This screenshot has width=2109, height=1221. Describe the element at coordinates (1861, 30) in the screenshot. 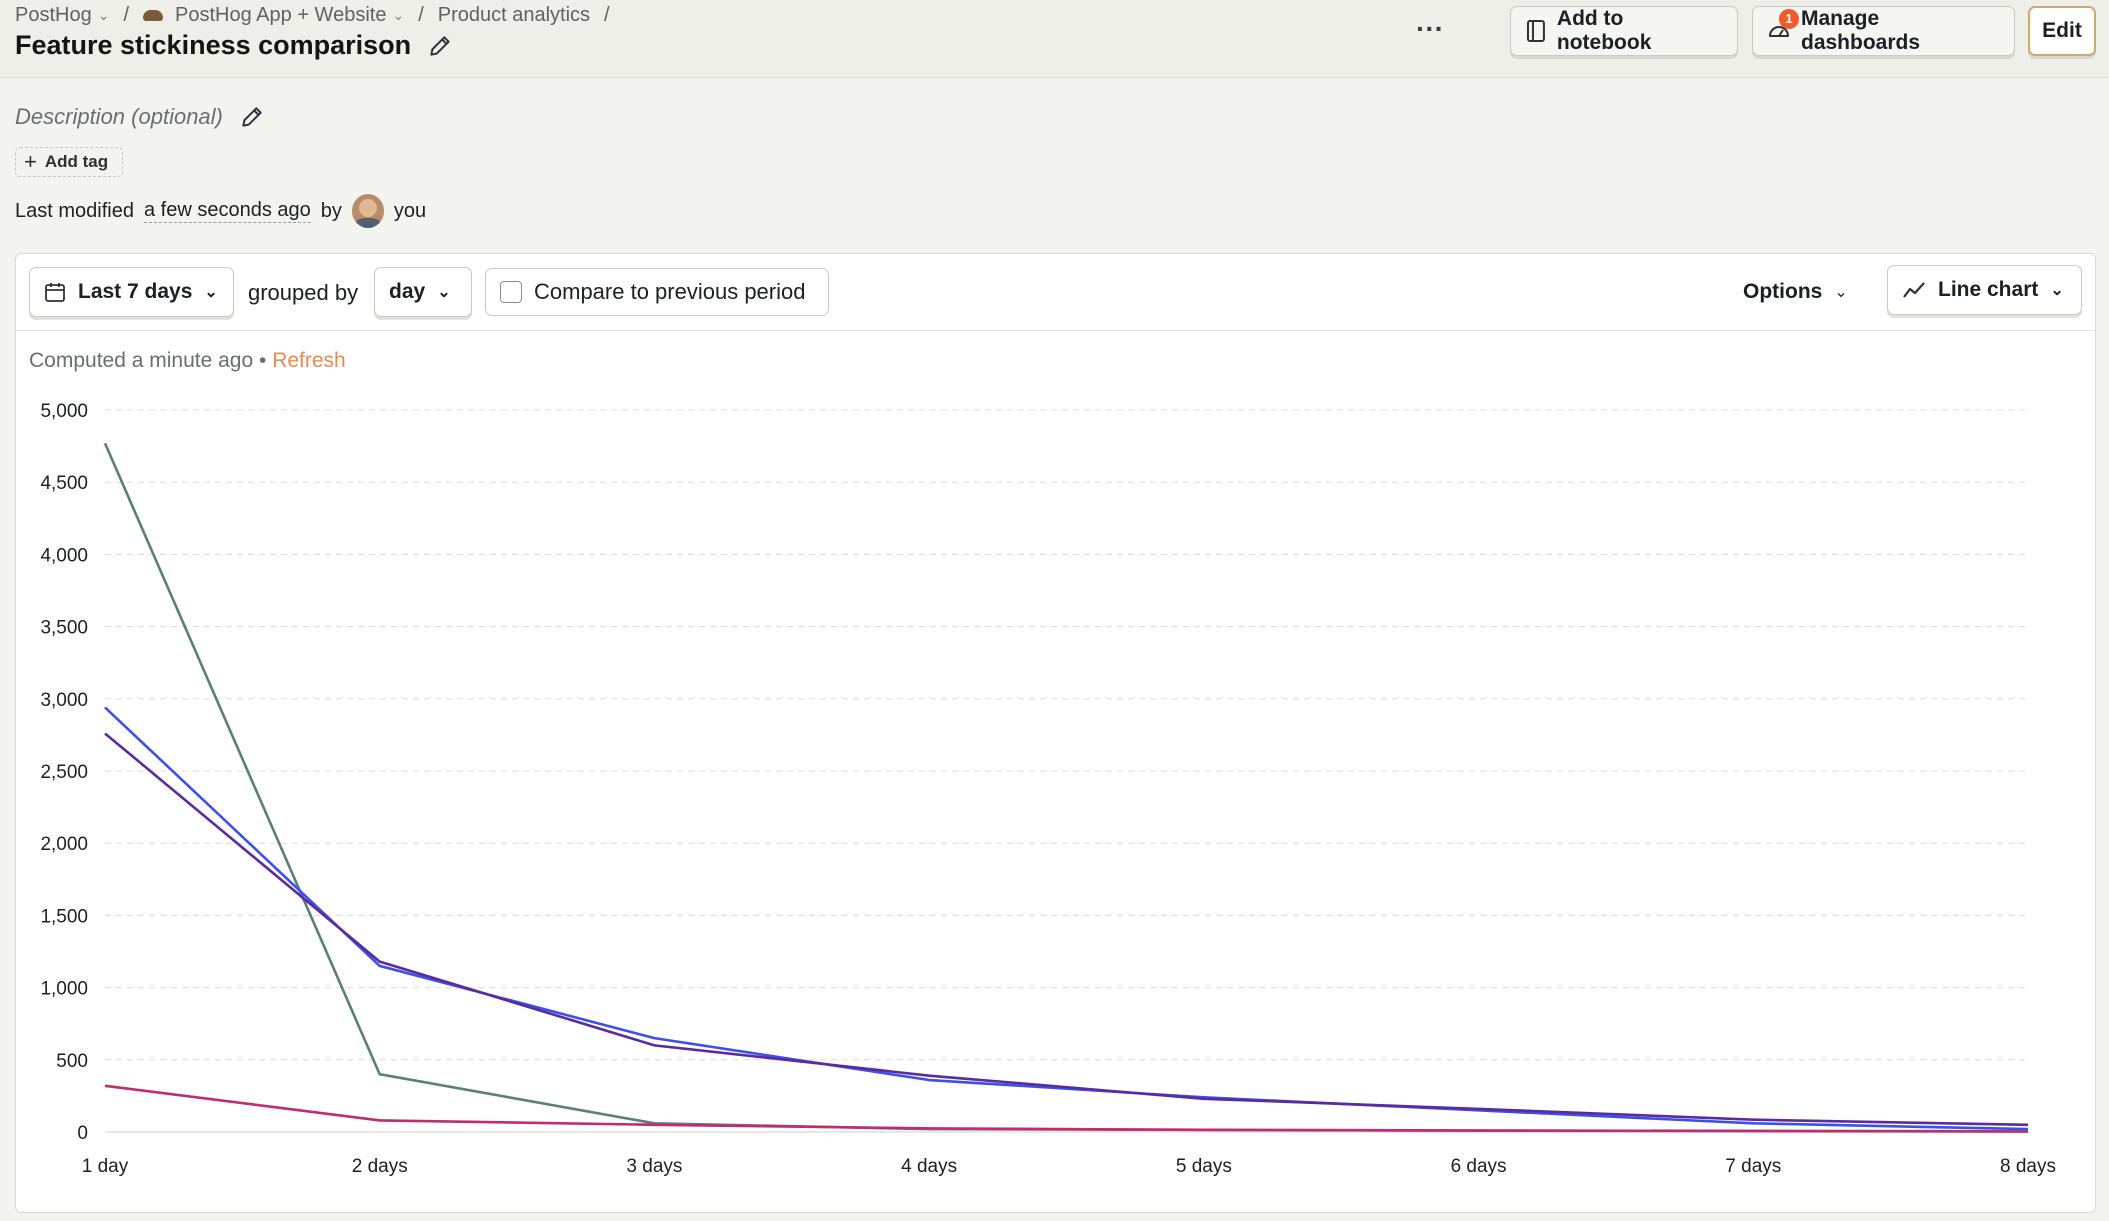

I see `manage-dashboards-label: Manage dashboards` at that location.